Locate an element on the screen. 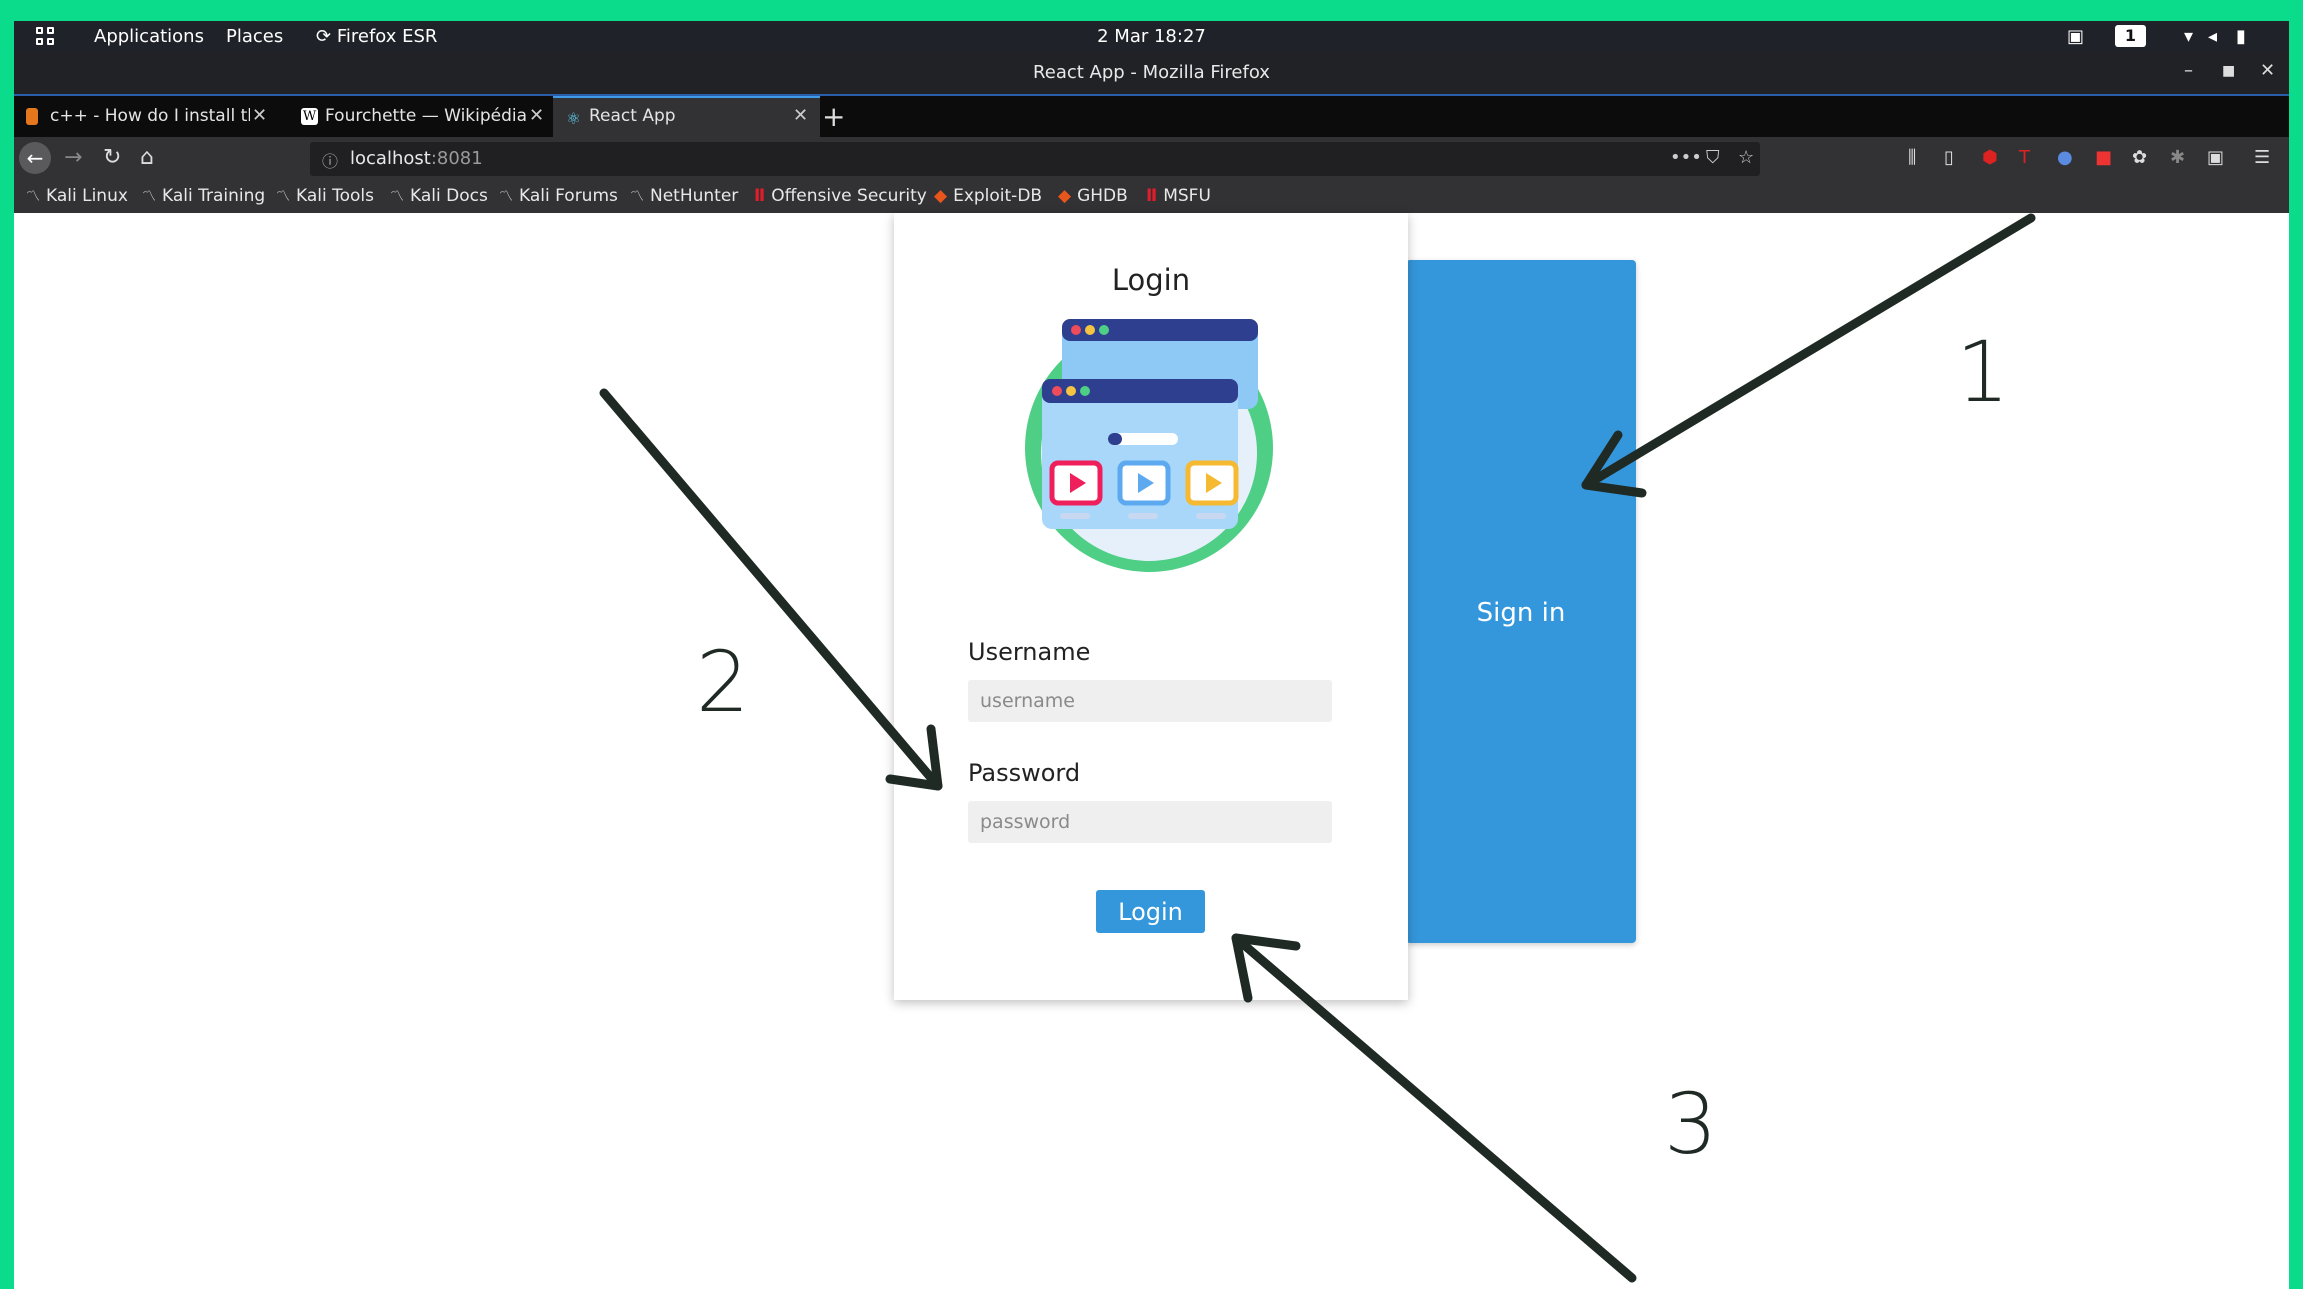 The width and height of the screenshot is (2303, 1289). msfu-icon: Ⅱ is located at coordinates (1152, 196).